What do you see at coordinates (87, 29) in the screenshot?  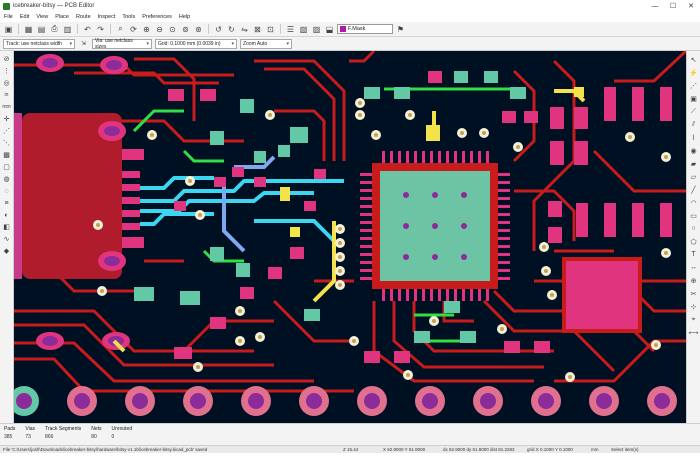 I see `undo-icon: ↶` at bounding box center [87, 29].